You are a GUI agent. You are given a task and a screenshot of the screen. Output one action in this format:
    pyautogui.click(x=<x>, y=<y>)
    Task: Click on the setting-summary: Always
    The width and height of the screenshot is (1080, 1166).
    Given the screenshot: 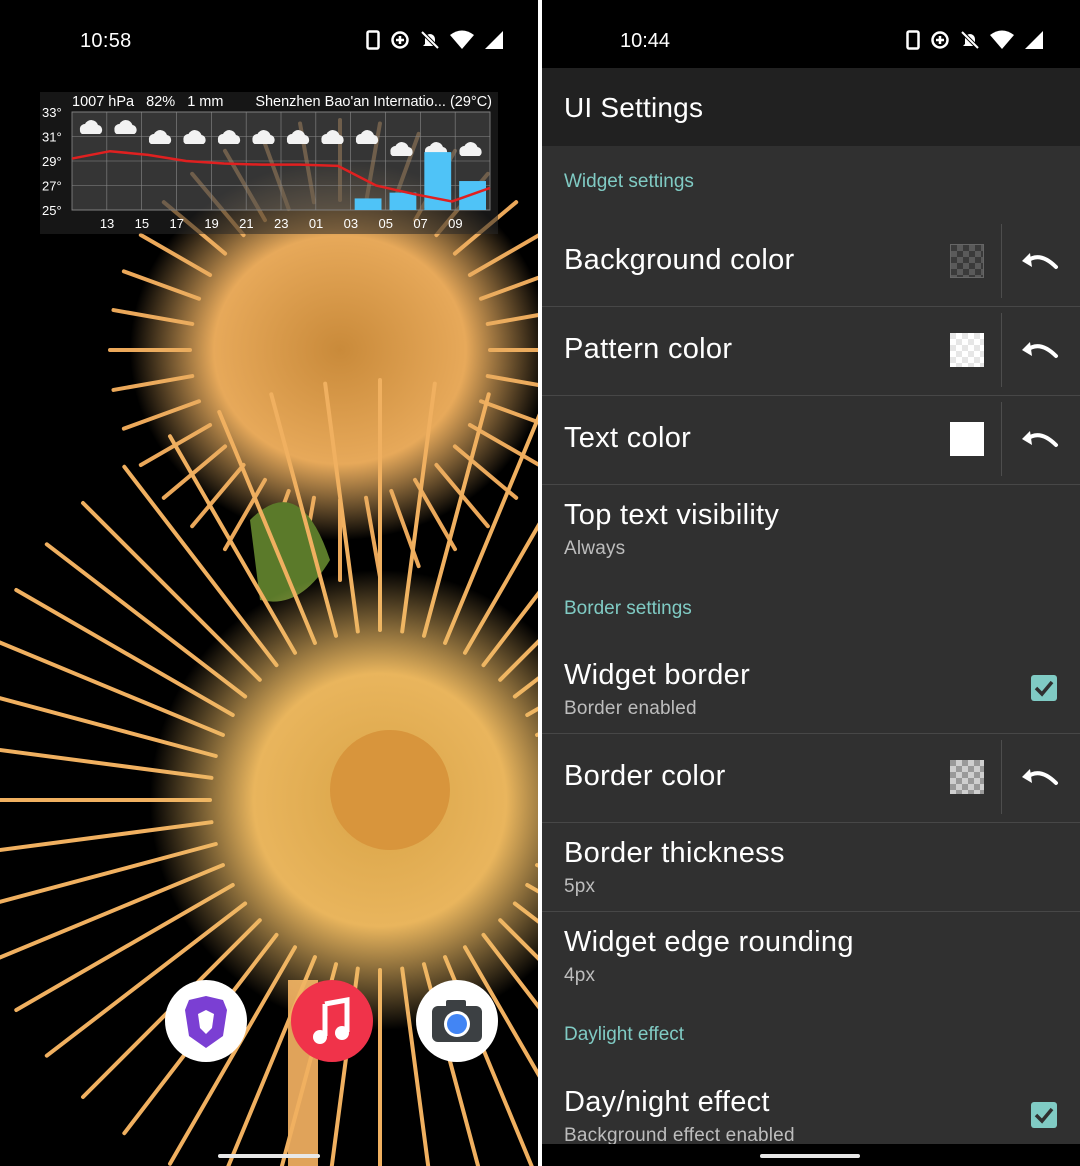 What is the action you would take?
    pyautogui.click(x=595, y=548)
    